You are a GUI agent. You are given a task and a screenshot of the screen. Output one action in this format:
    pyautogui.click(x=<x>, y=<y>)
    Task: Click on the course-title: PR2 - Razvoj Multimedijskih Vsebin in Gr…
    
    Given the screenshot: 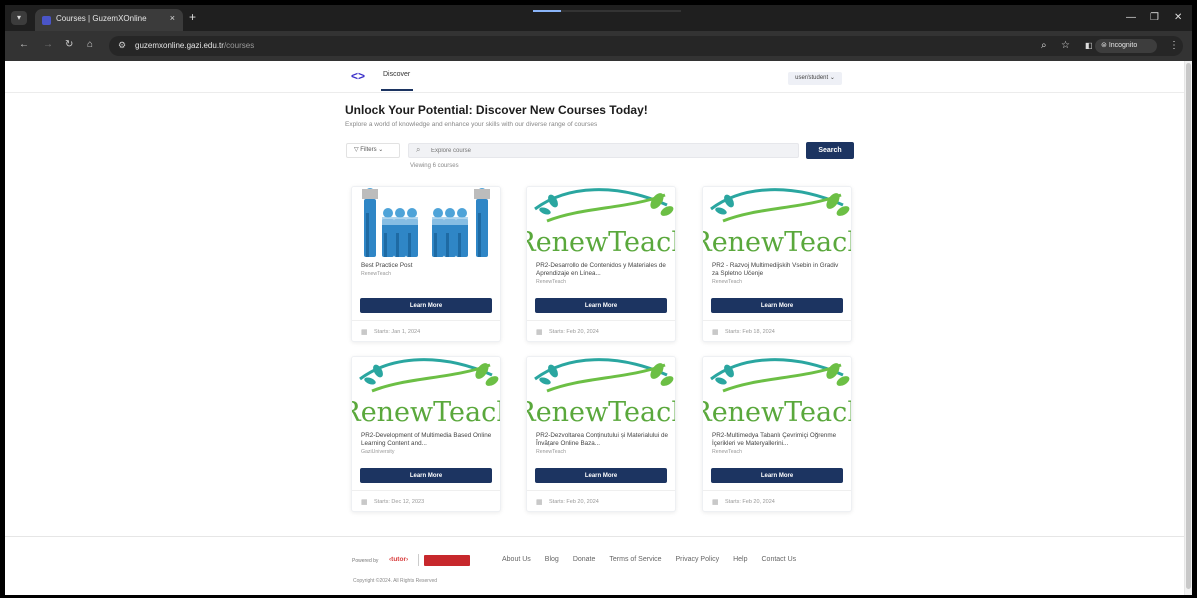 What is the action you would take?
    pyautogui.click(x=779, y=270)
    